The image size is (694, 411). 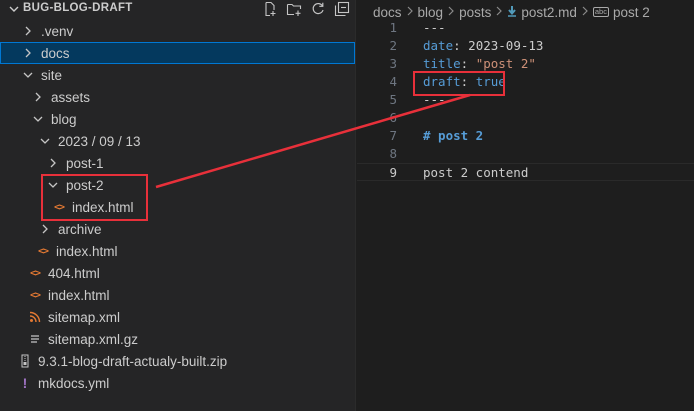 I want to click on annotation-arrow-line, so click(x=313, y=141).